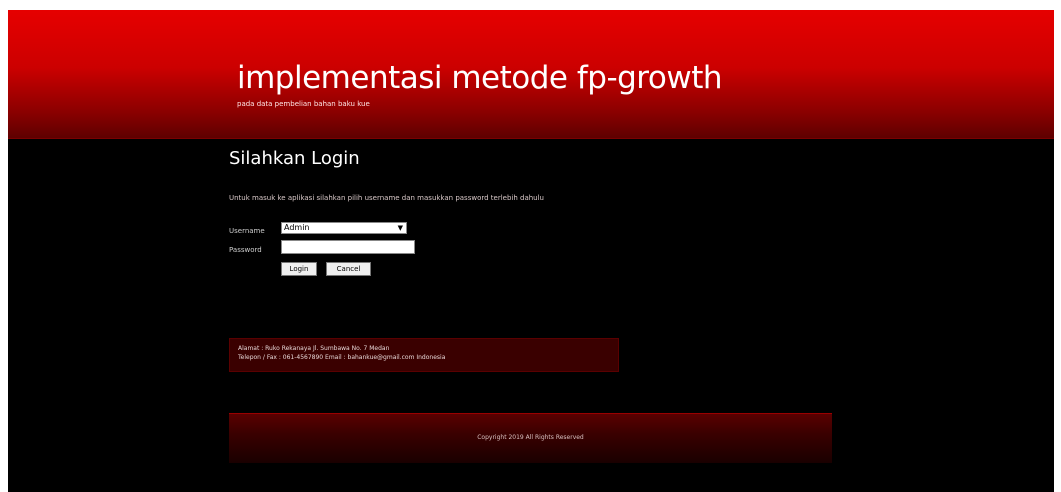 This screenshot has height=492, width=1061. What do you see at coordinates (400, 228) in the screenshot?
I see `chevron-down-icon: ▼` at bounding box center [400, 228].